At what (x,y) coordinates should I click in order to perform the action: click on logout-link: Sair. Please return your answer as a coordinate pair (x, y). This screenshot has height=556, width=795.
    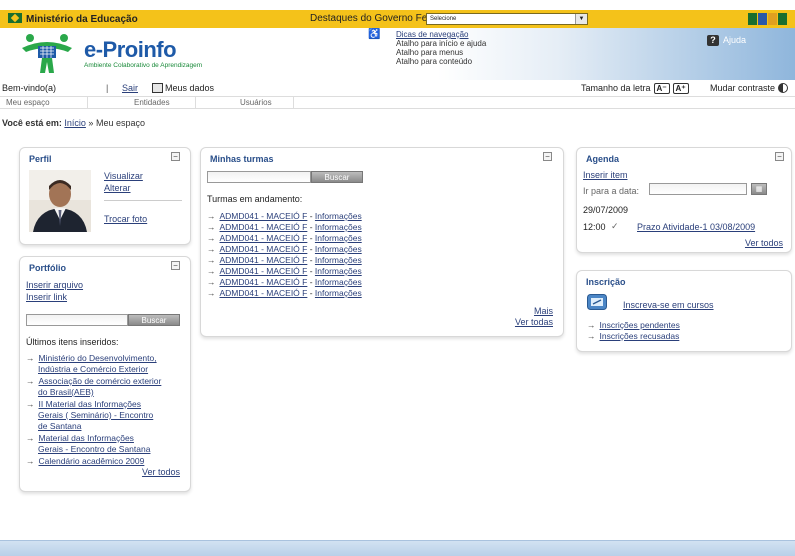
    Looking at the image, I should click on (130, 88).